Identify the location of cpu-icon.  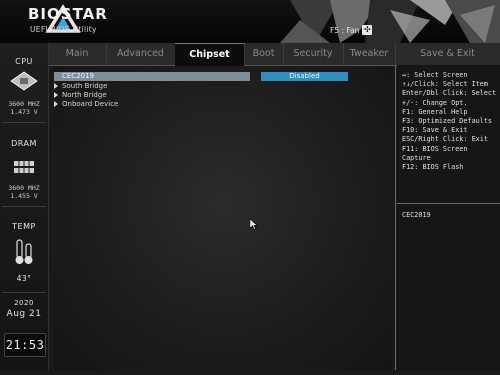
(24, 81).